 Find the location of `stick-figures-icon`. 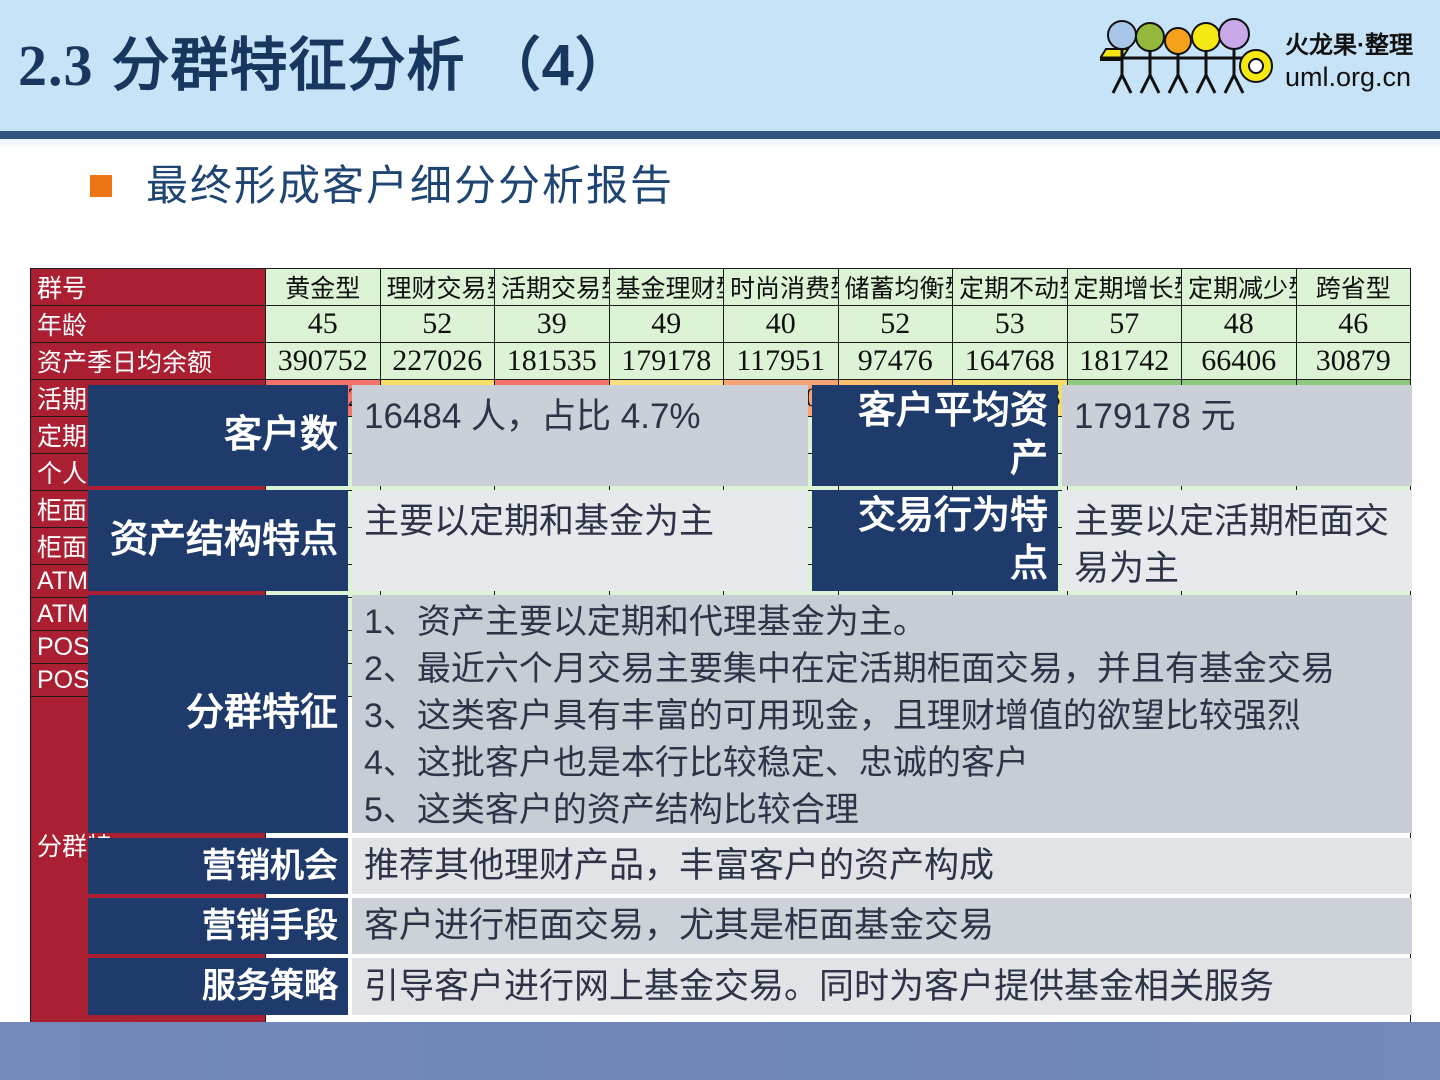

stick-figures-icon is located at coordinates (1186, 55).